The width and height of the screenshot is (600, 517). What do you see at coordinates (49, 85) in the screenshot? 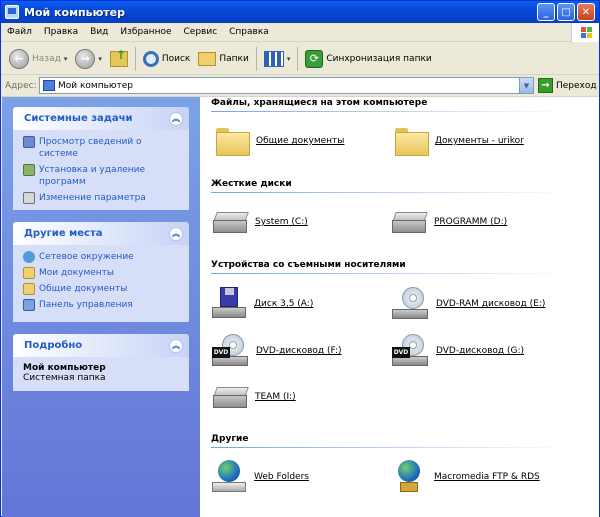
I see `computer-icon` at bounding box center [49, 85].